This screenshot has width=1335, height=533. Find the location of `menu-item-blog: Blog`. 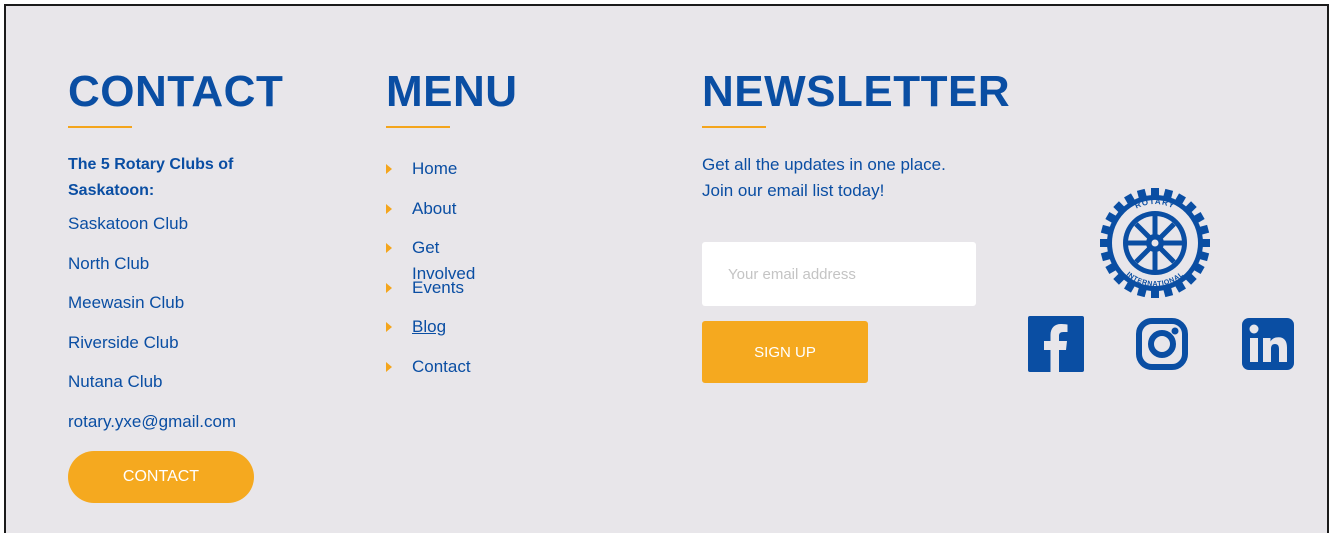

menu-item-blog: Blog is located at coordinates (430, 334).